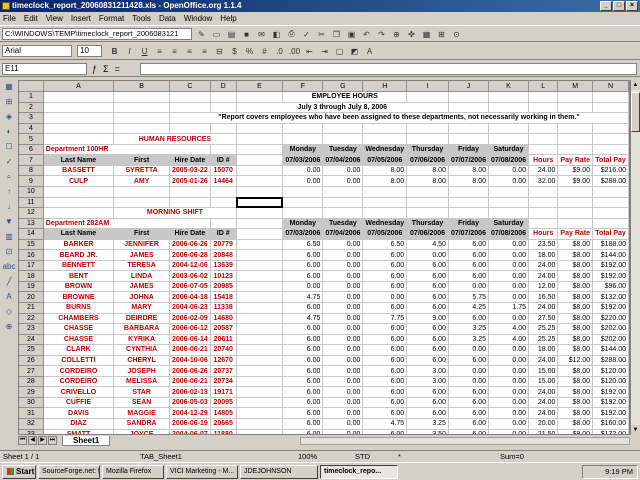  What do you see at coordinates (610, 371) in the screenshot?
I see `data-cell: $120.00` at bounding box center [610, 371].